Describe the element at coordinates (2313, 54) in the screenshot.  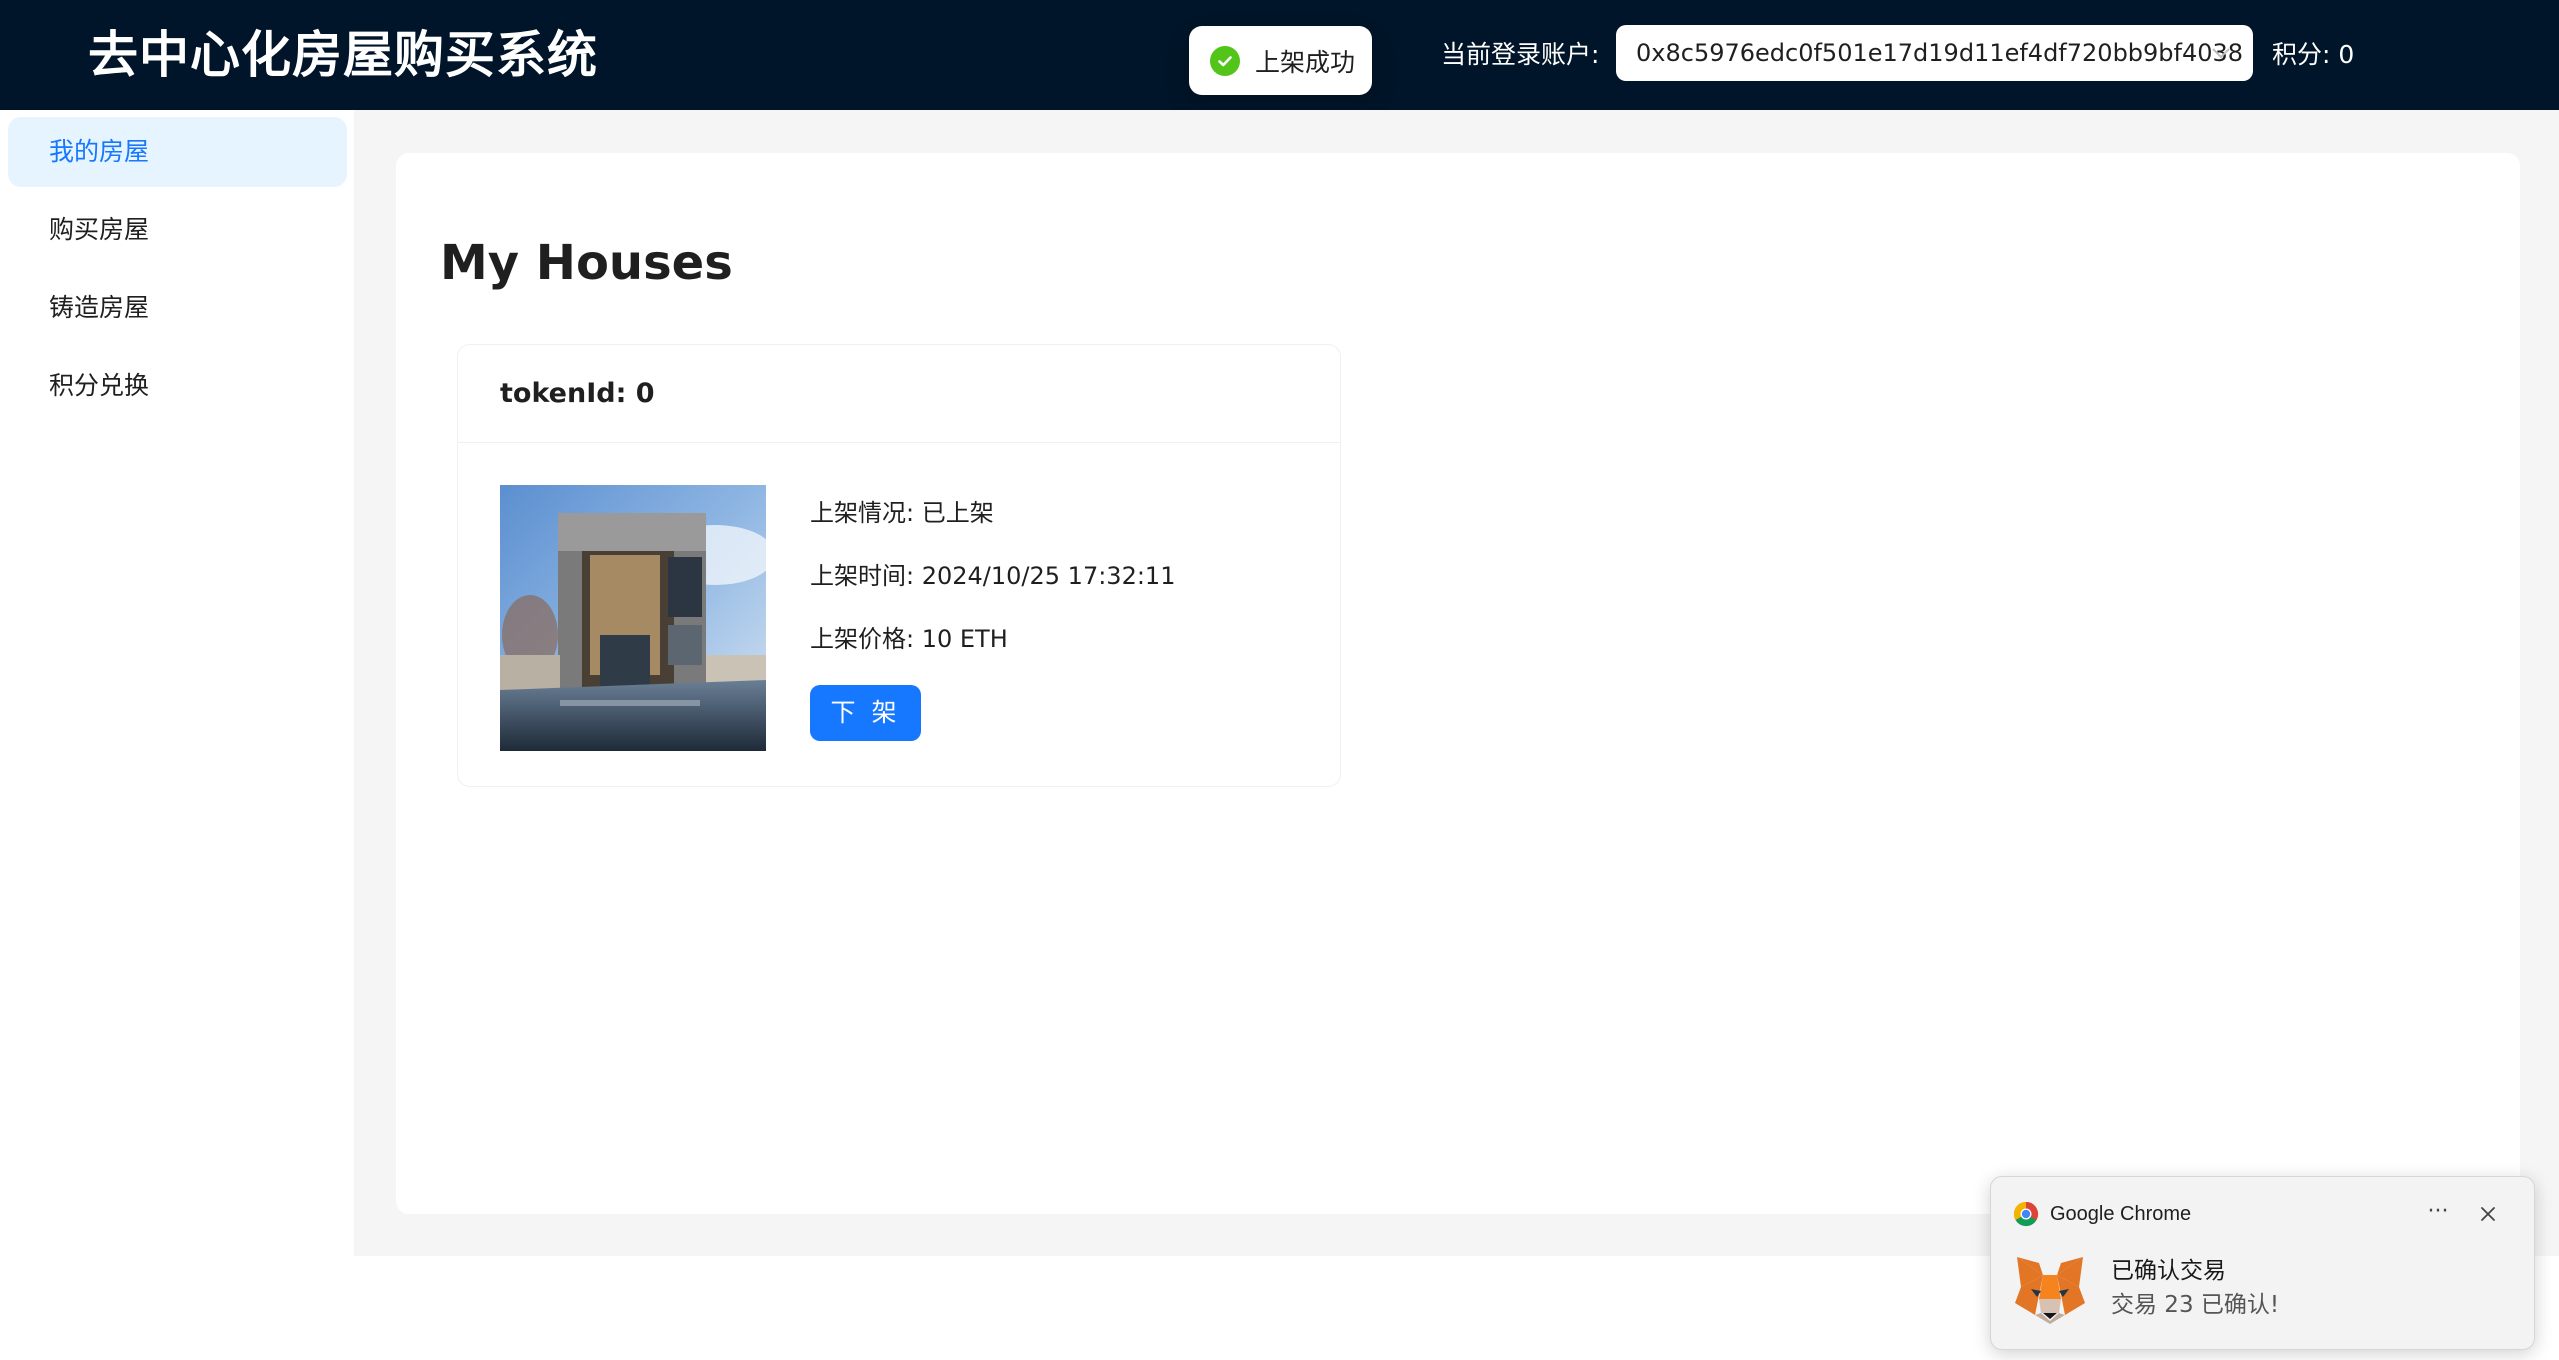
I see `points-display: 积分: 0` at that location.